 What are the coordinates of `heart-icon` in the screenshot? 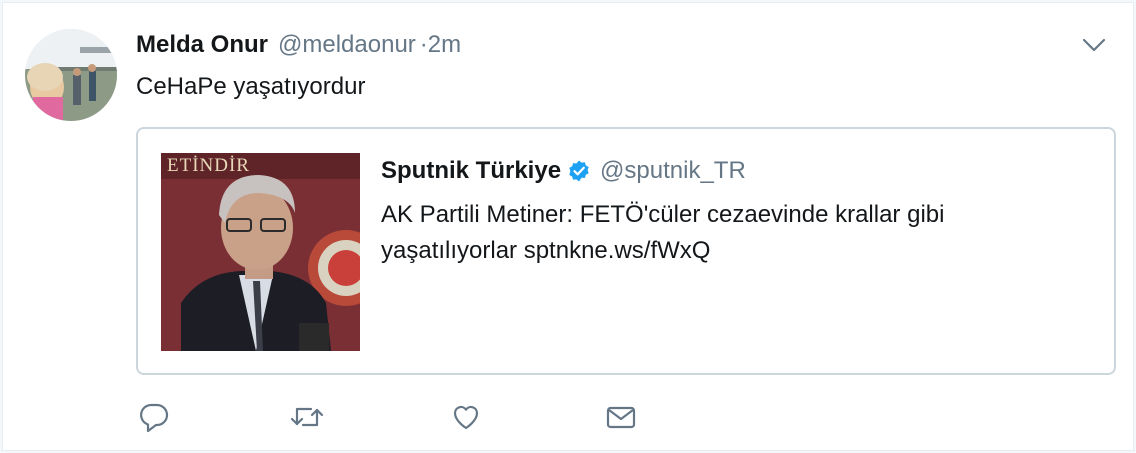 It's located at (466, 417).